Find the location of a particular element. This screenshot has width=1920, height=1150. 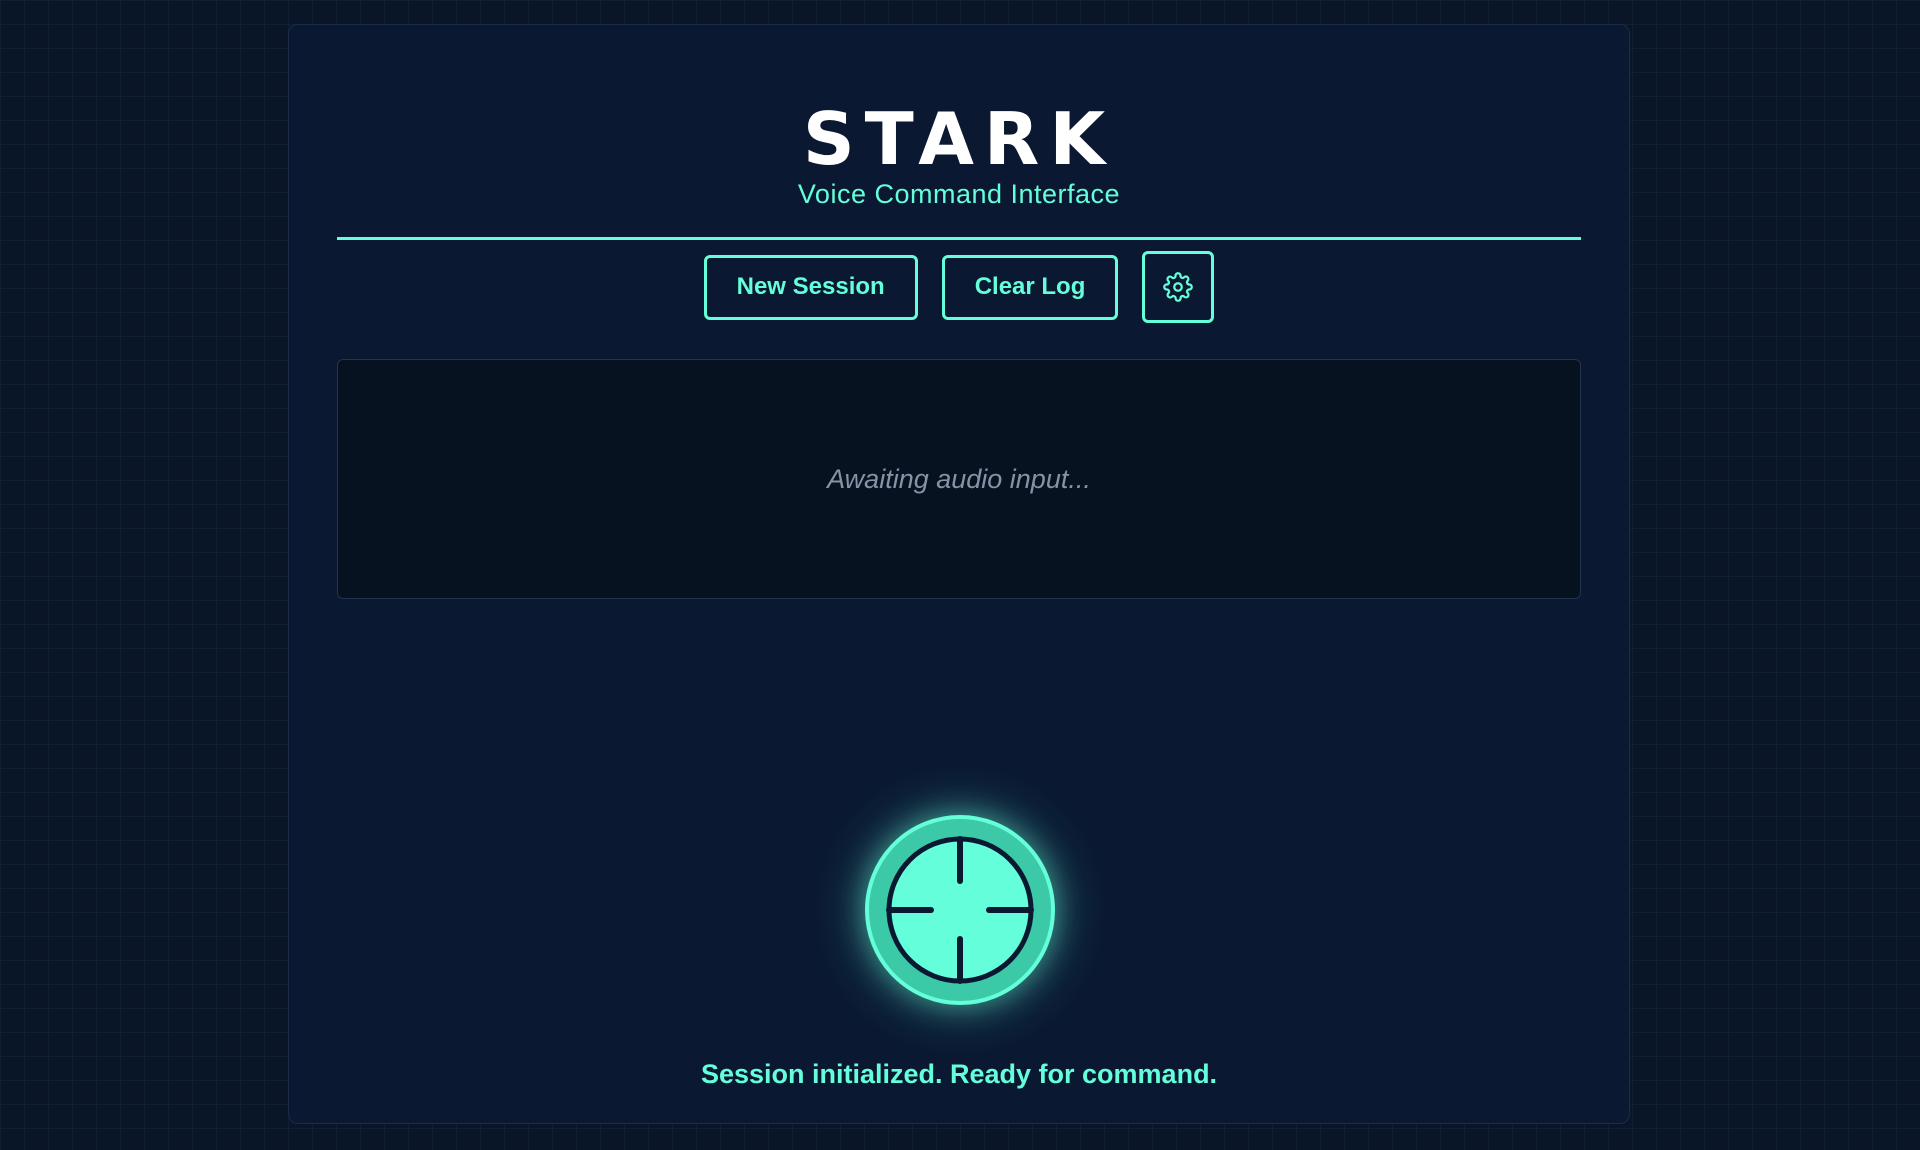

gear-icon is located at coordinates (1178, 287).